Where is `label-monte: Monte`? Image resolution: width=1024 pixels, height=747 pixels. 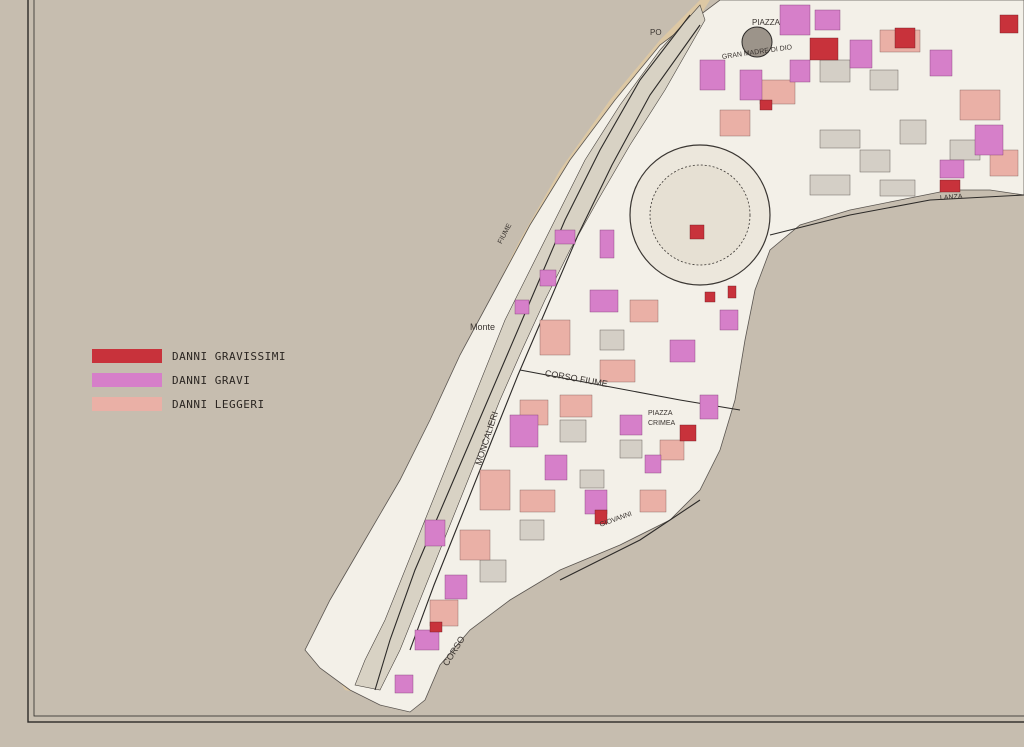
label-monte: Monte is located at coordinates (483, 327).